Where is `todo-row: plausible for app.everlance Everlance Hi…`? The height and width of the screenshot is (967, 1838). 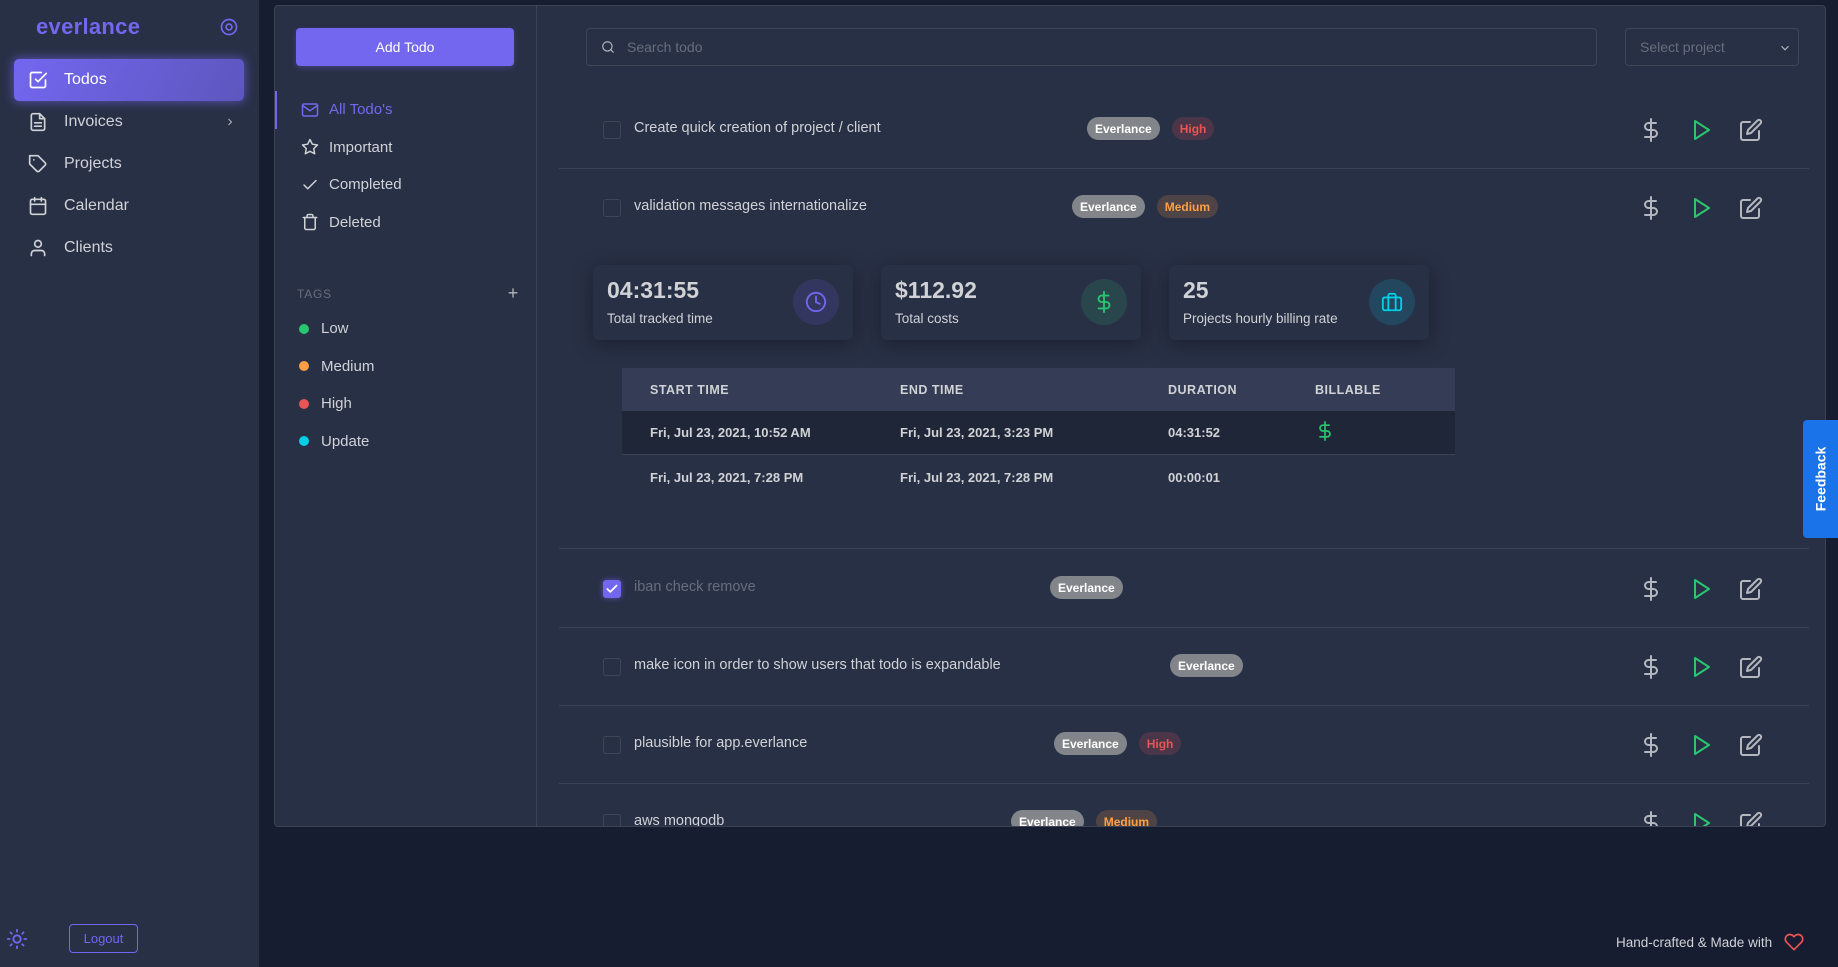 todo-row: plausible for app.everlance Everlance Hi… is located at coordinates (1184, 745).